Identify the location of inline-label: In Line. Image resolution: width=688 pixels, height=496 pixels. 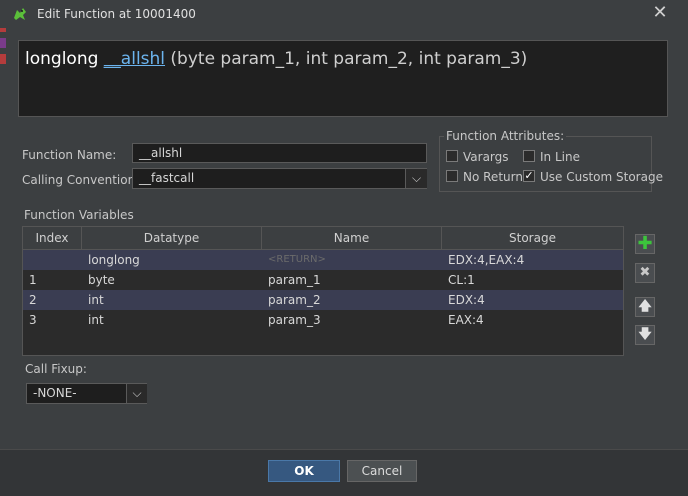
(560, 157).